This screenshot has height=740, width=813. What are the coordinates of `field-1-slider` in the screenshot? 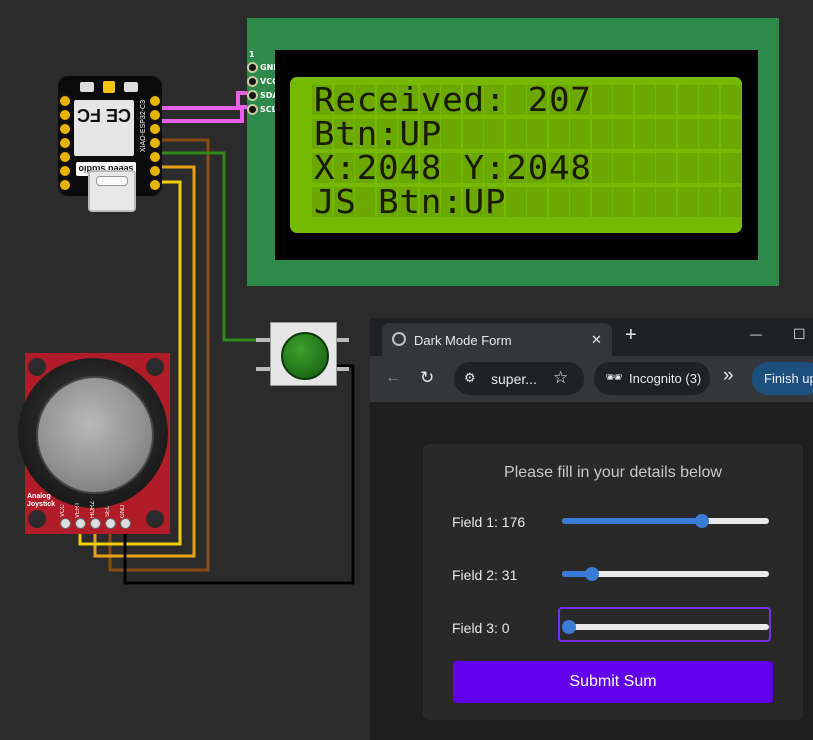 It's located at (665, 521).